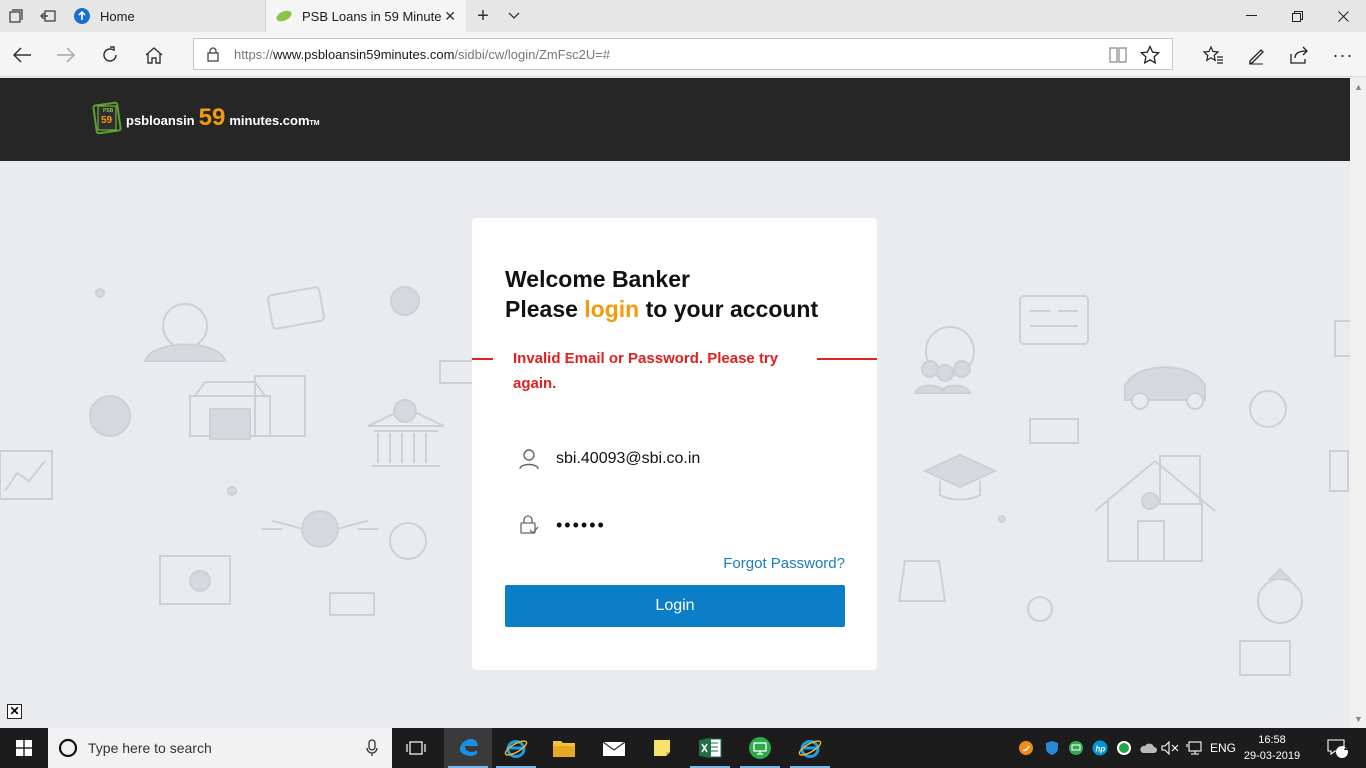 This screenshot has width=1366, height=768. What do you see at coordinates (1026, 748) in the screenshot?
I see `tray-app-orange-icon` at bounding box center [1026, 748].